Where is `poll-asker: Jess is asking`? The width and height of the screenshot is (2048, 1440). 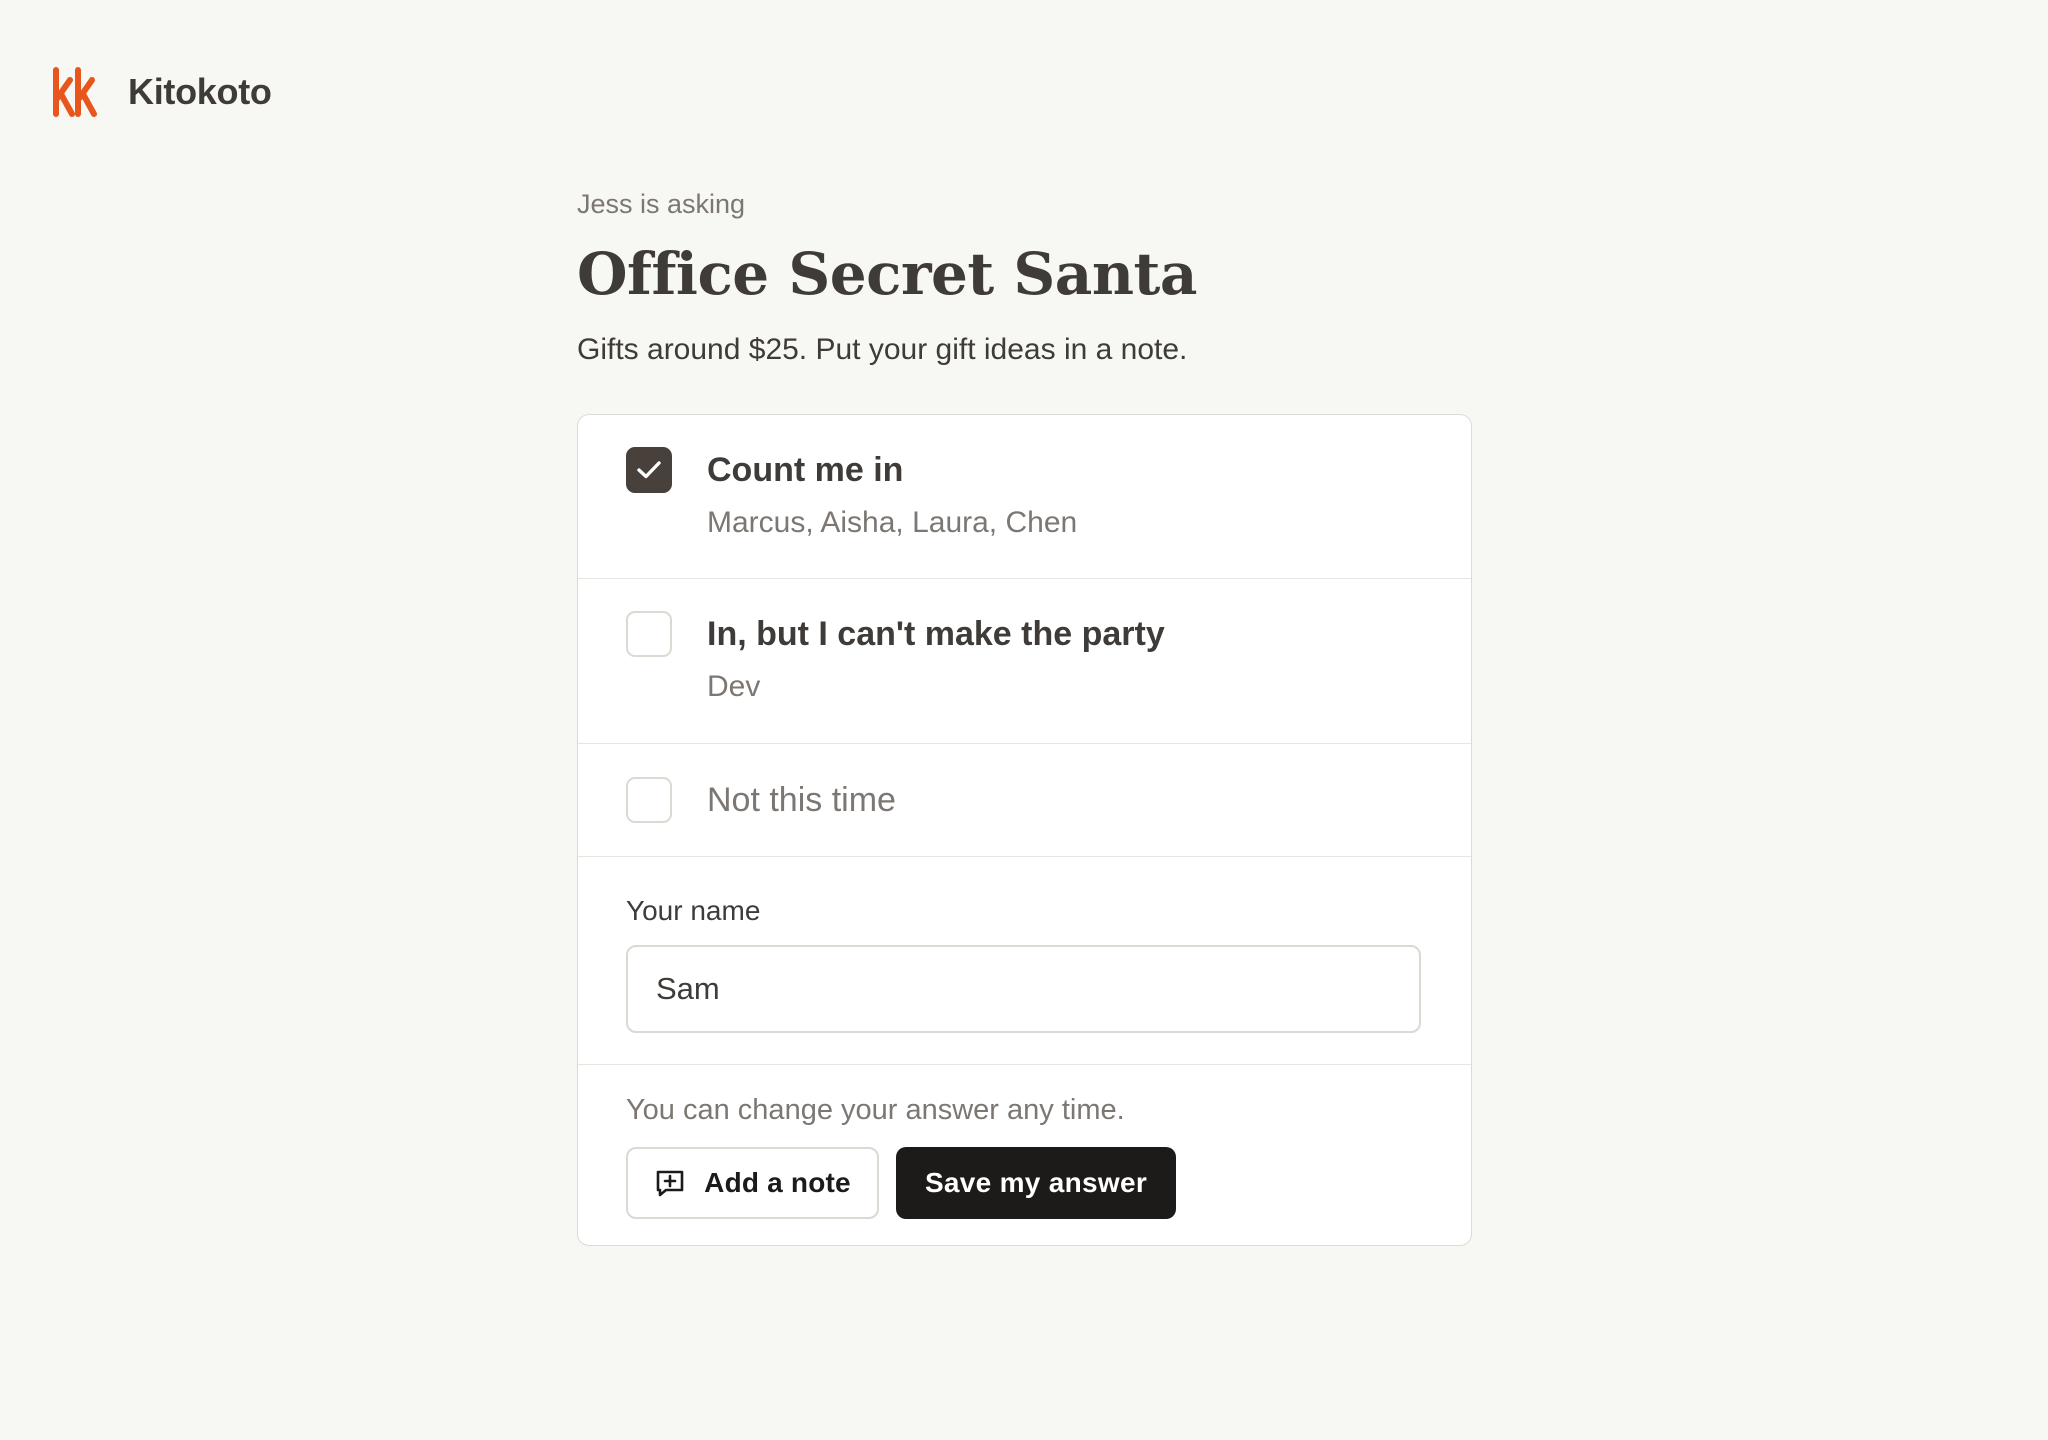 poll-asker: Jess is asking is located at coordinates (661, 204).